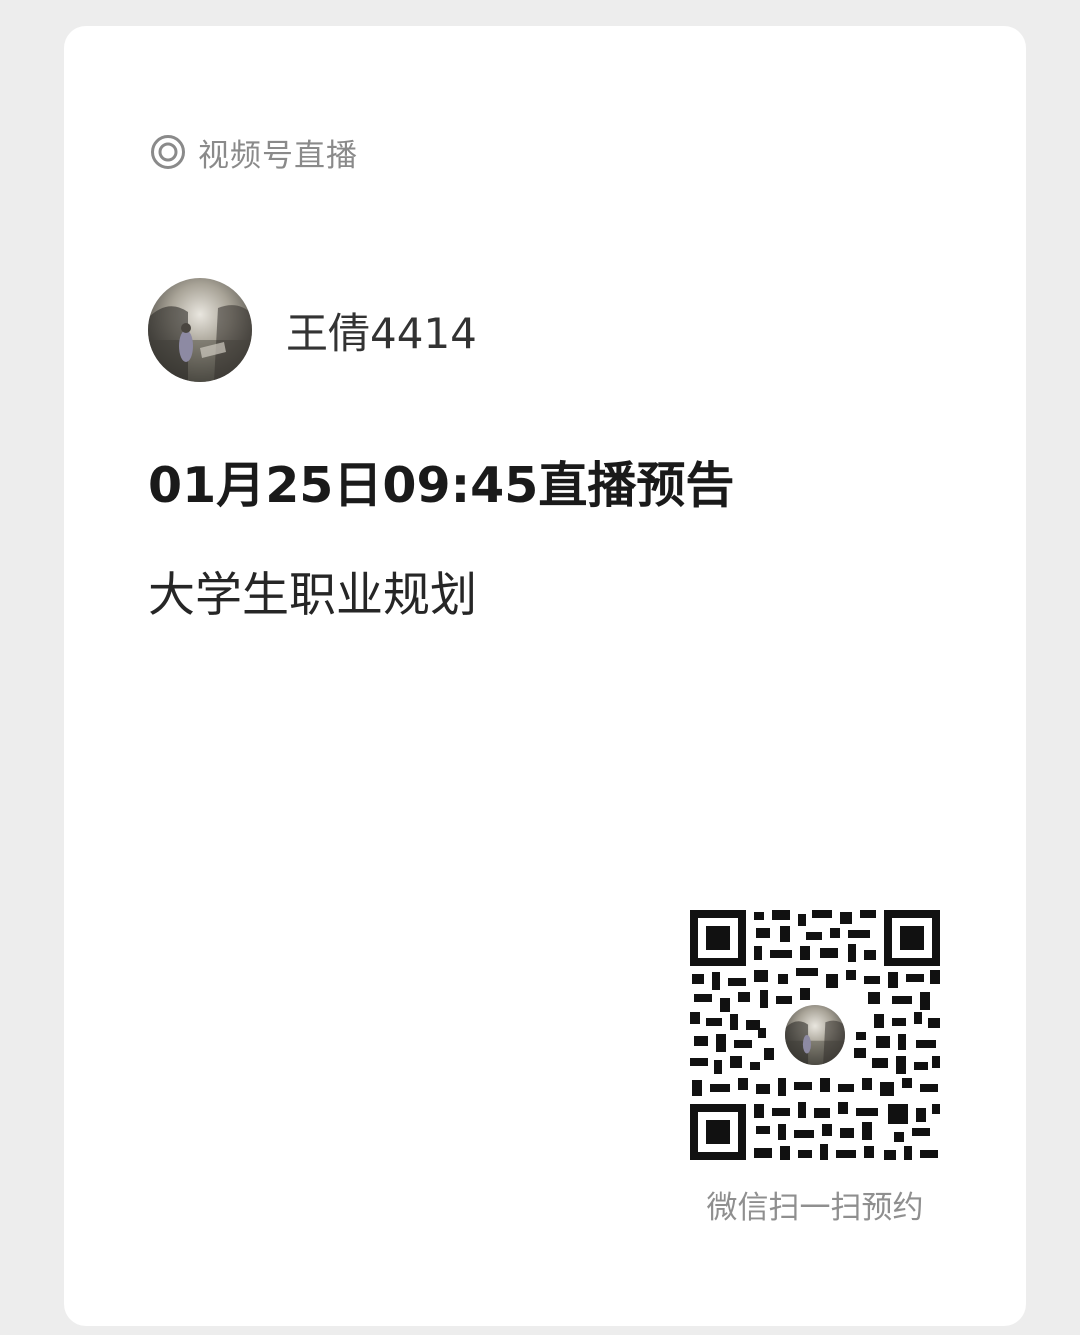 This screenshot has height=1335, width=1080. Describe the element at coordinates (200, 330) in the screenshot. I see `avatar` at that location.